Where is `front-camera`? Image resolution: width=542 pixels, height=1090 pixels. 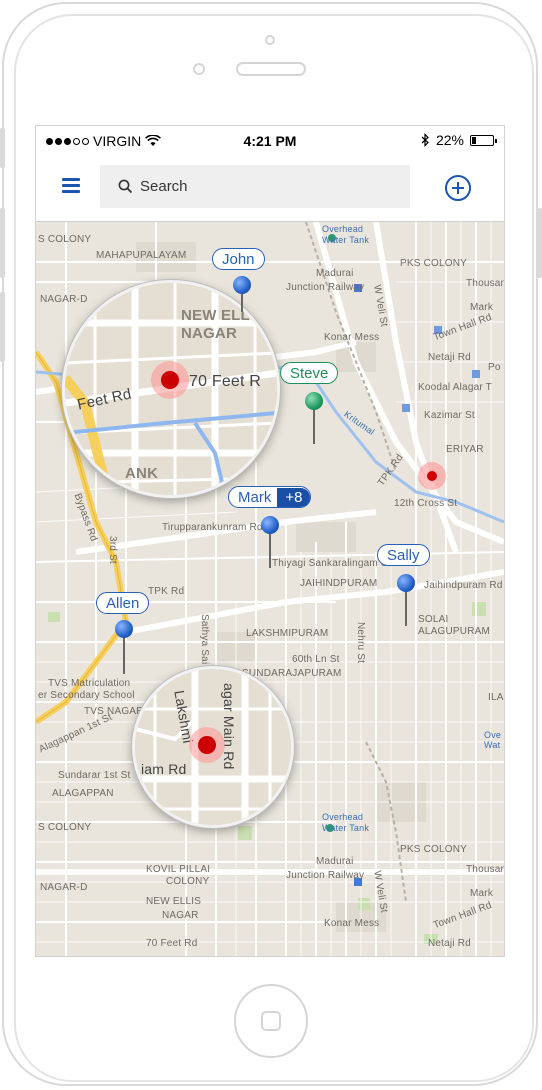
front-camera is located at coordinates (270, 40).